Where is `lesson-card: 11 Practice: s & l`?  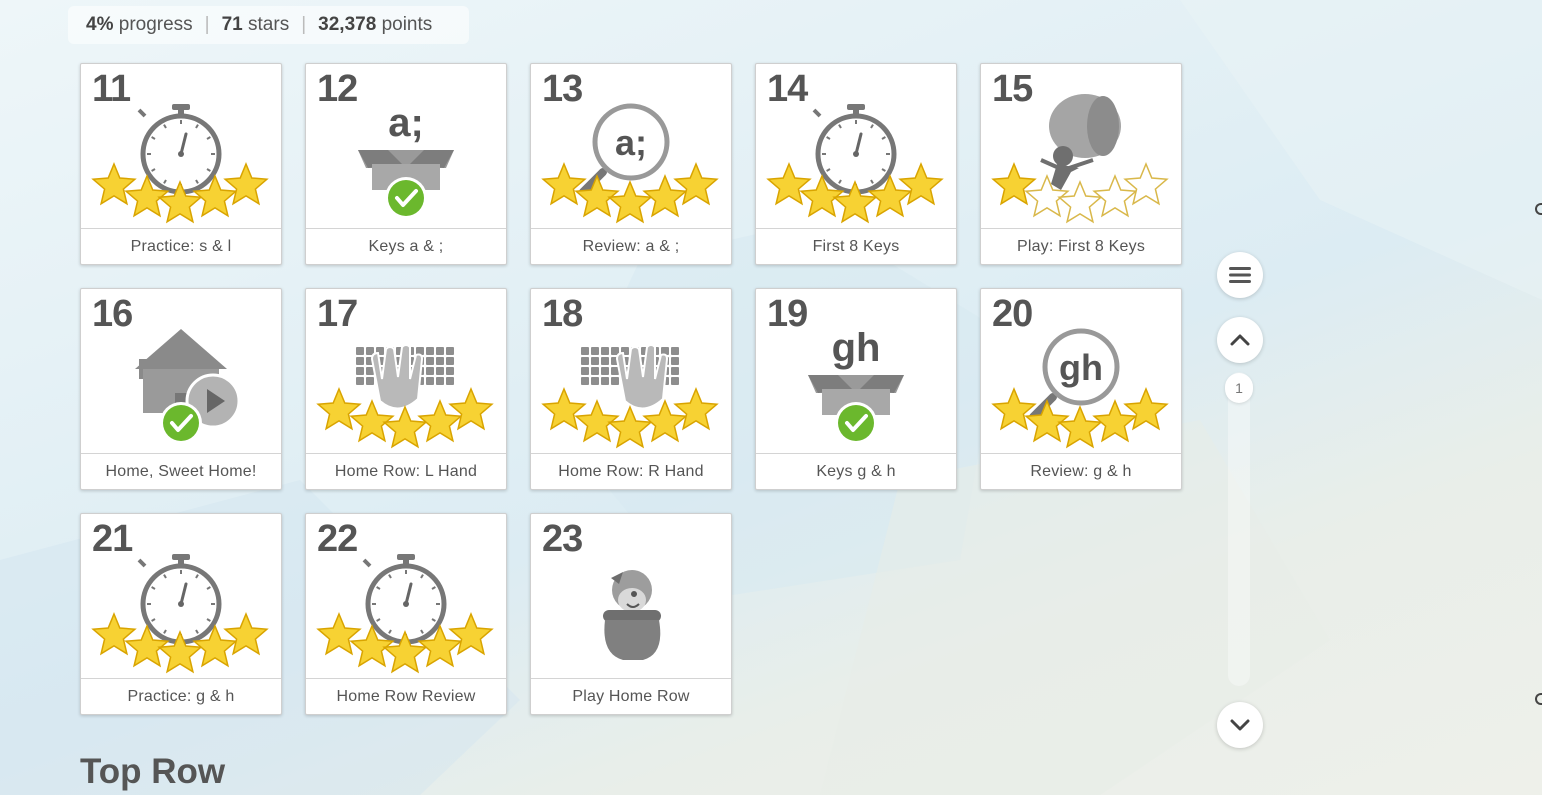 lesson-card: 11 Practice: s & l is located at coordinates (181, 164).